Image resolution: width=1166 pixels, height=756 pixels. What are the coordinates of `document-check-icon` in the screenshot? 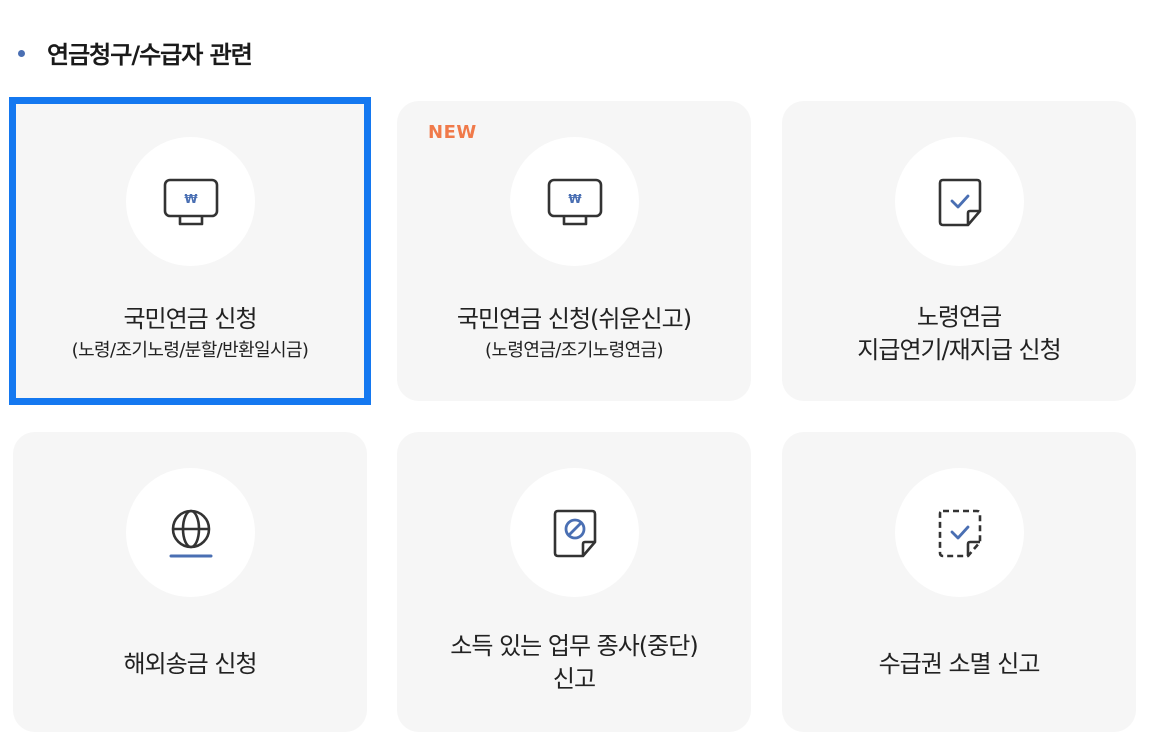 It's located at (959, 202).